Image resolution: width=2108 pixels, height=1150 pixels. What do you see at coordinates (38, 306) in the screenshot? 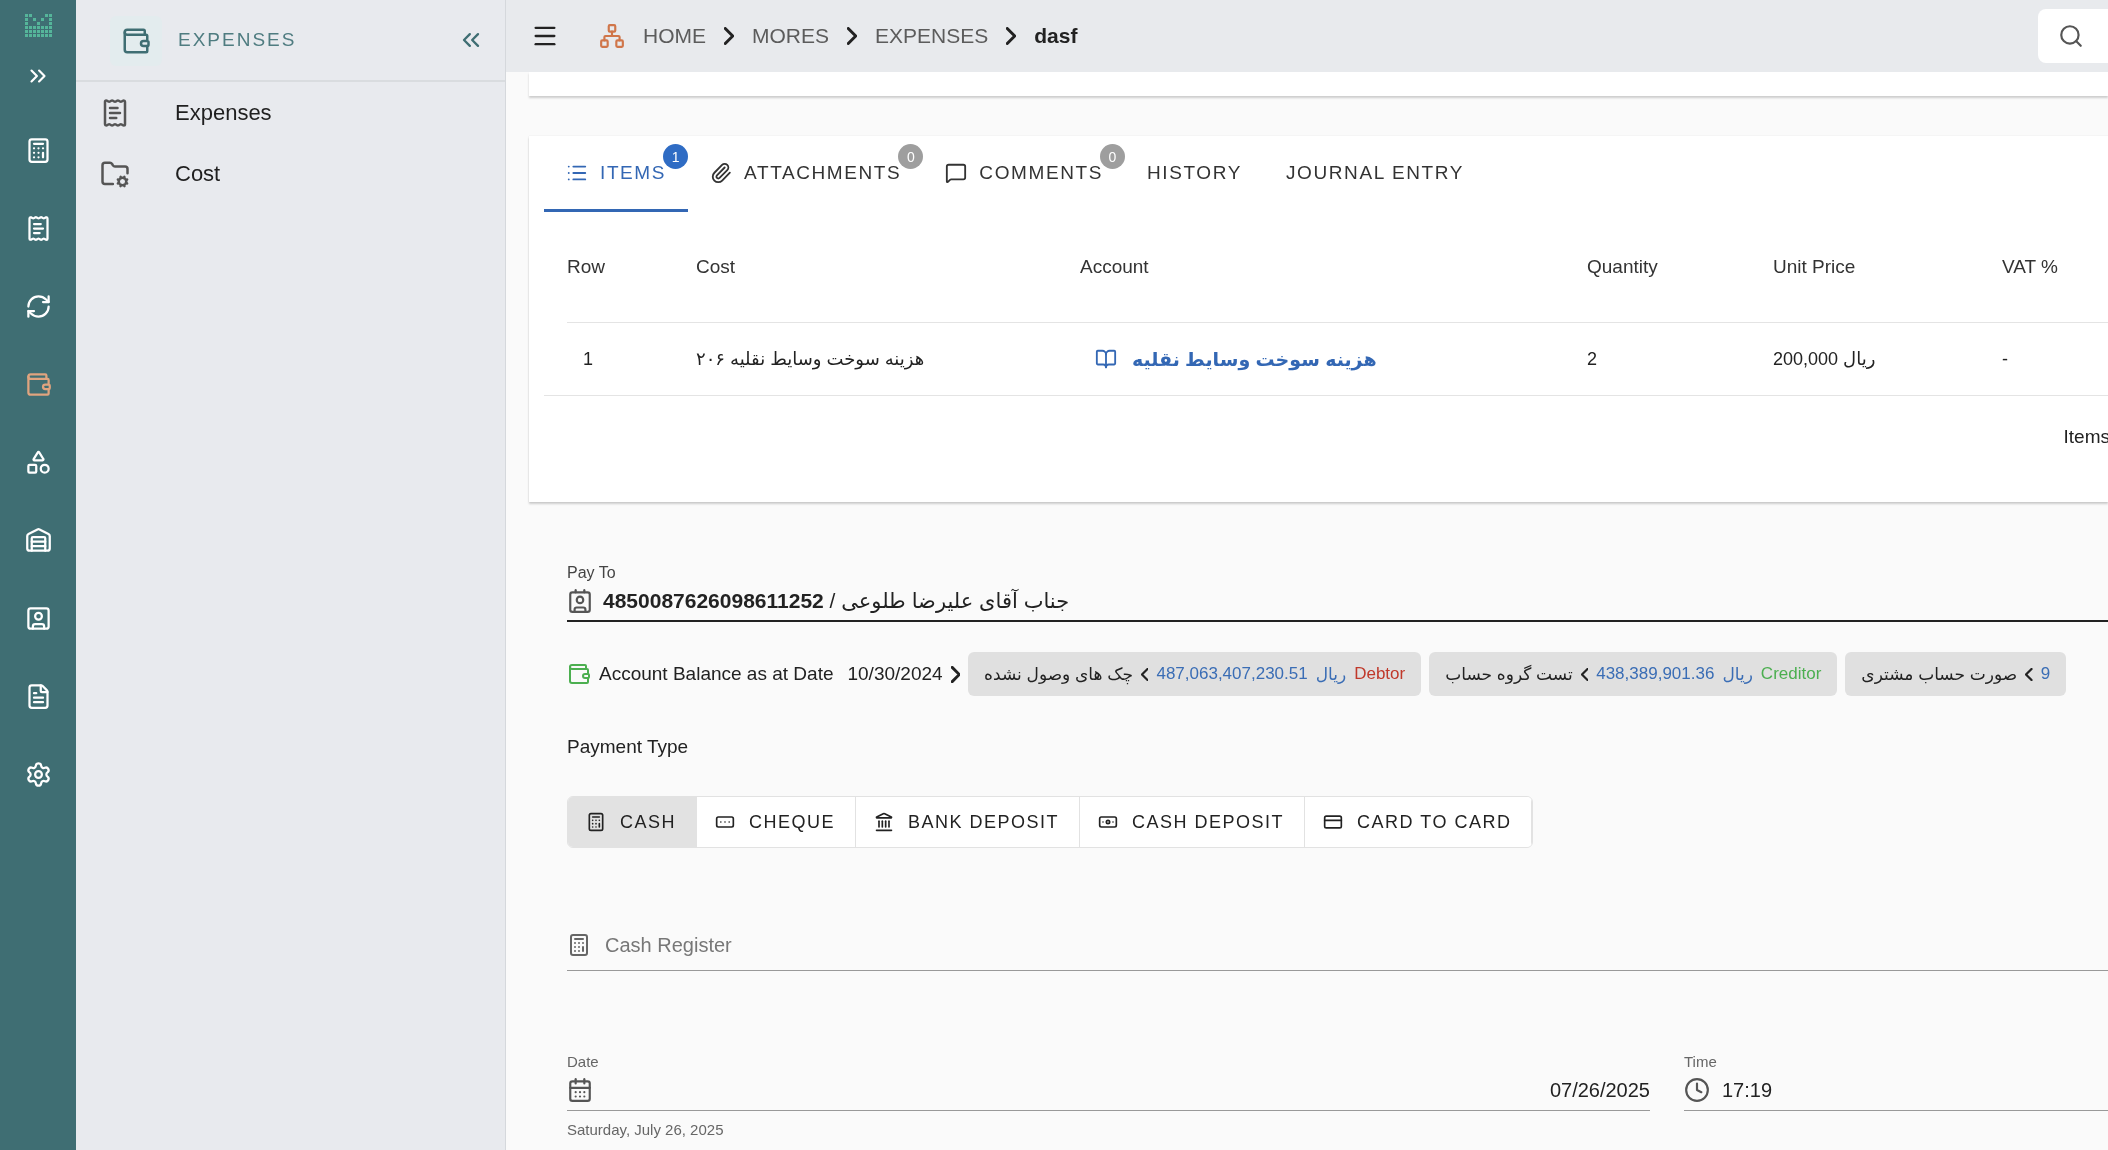
I see `refresh-icon` at bounding box center [38, 306].